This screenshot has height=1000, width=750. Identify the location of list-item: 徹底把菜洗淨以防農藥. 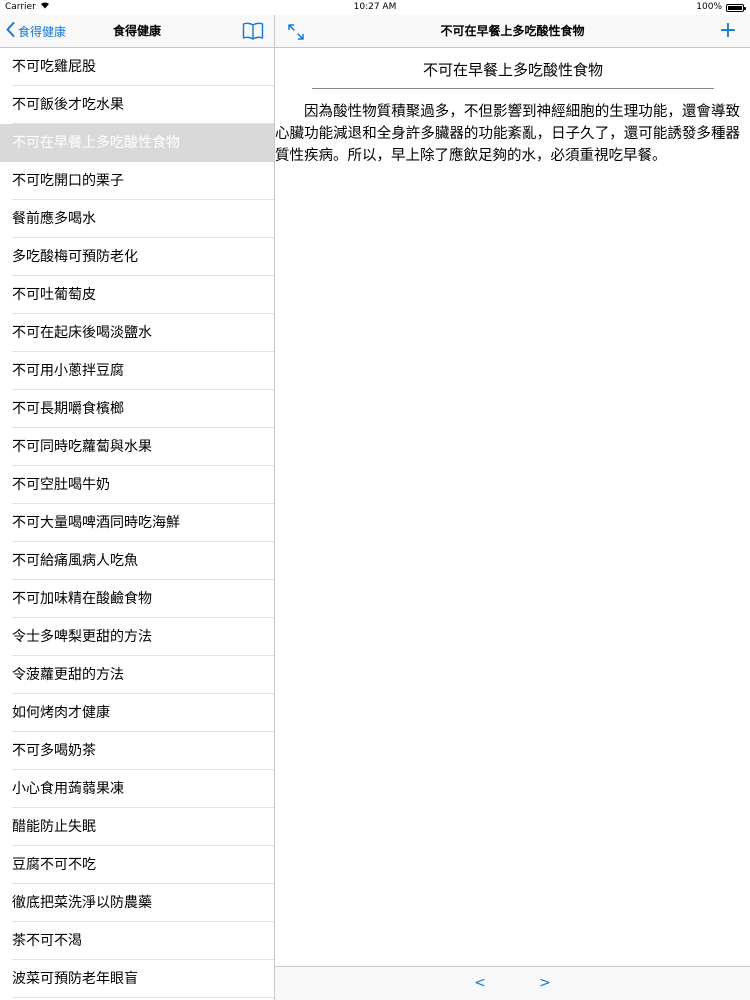
(137, 903).